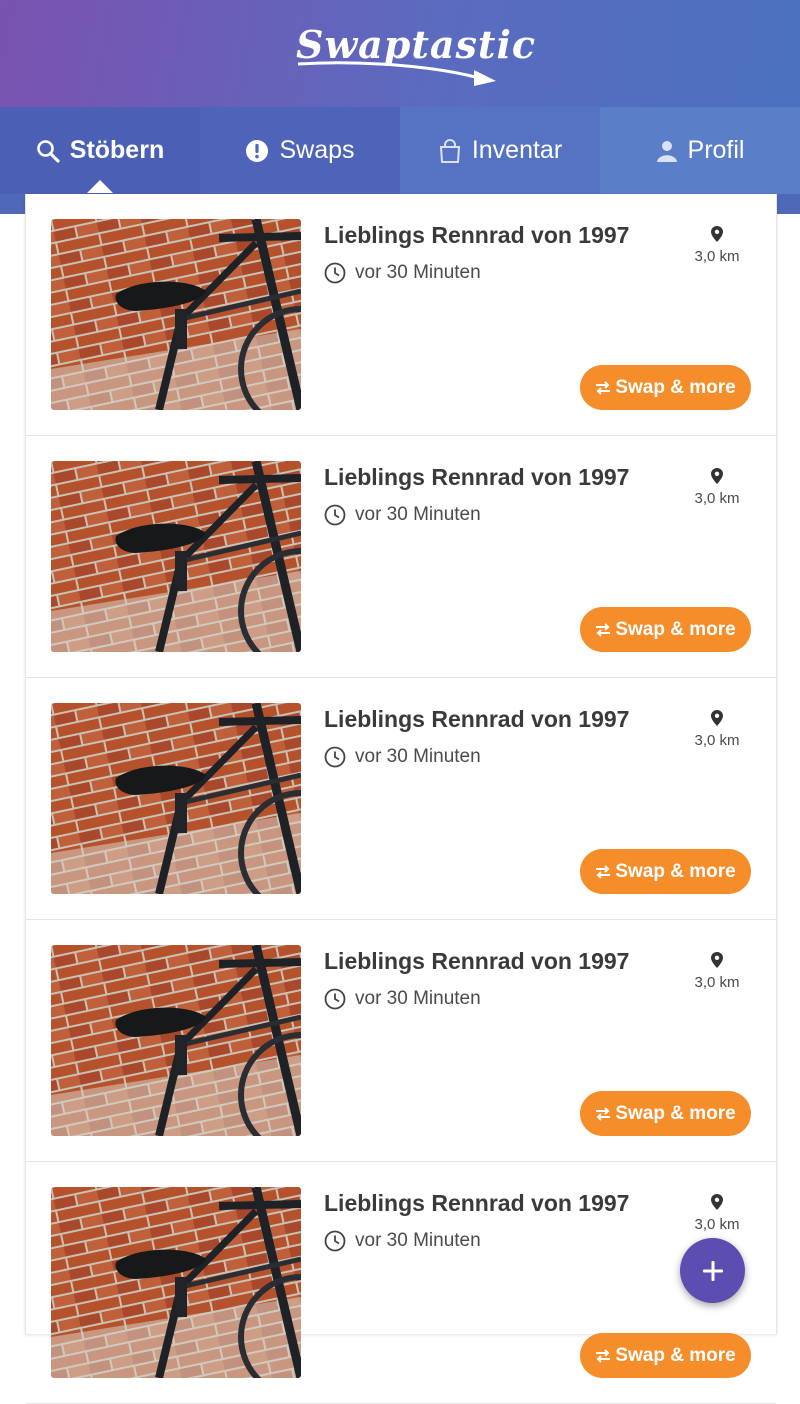  What do you see at coordinates (667, 151) in the screenshot?
I see `person-icon` at bounding box center [667, 151].